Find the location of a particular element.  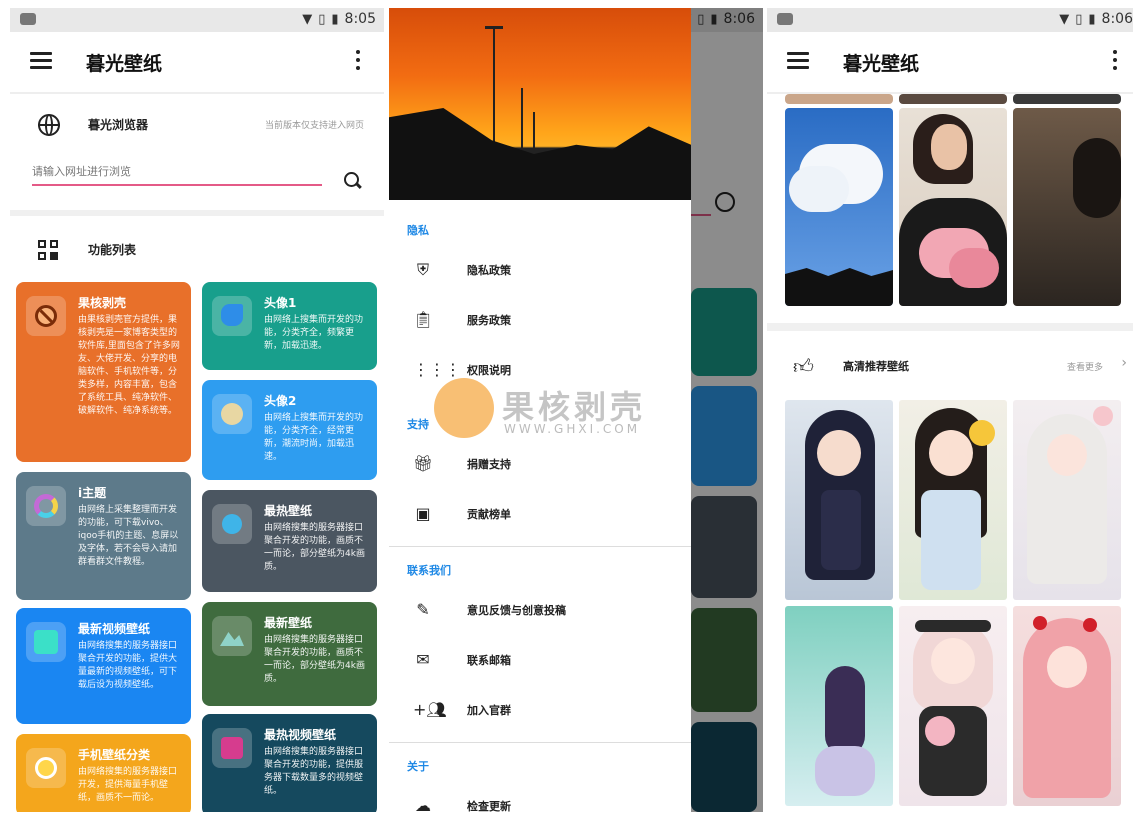

url-input is located at coordinates (177, 172).